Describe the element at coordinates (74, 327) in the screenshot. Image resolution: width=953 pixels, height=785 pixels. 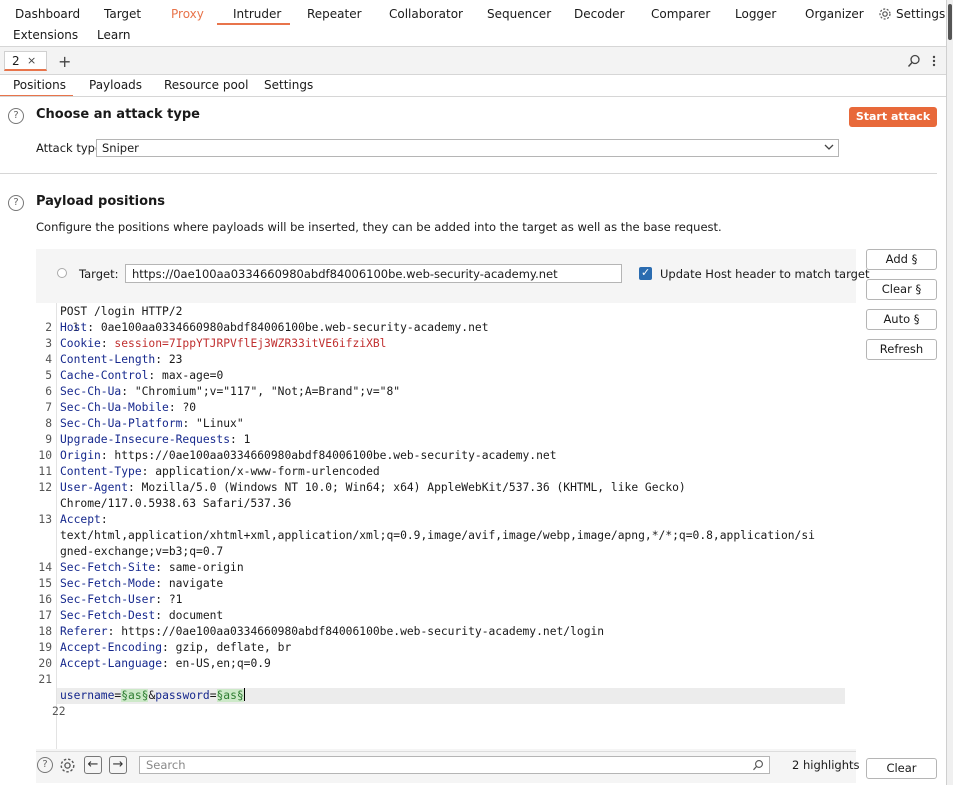
I see `header-name: Host` at that location.